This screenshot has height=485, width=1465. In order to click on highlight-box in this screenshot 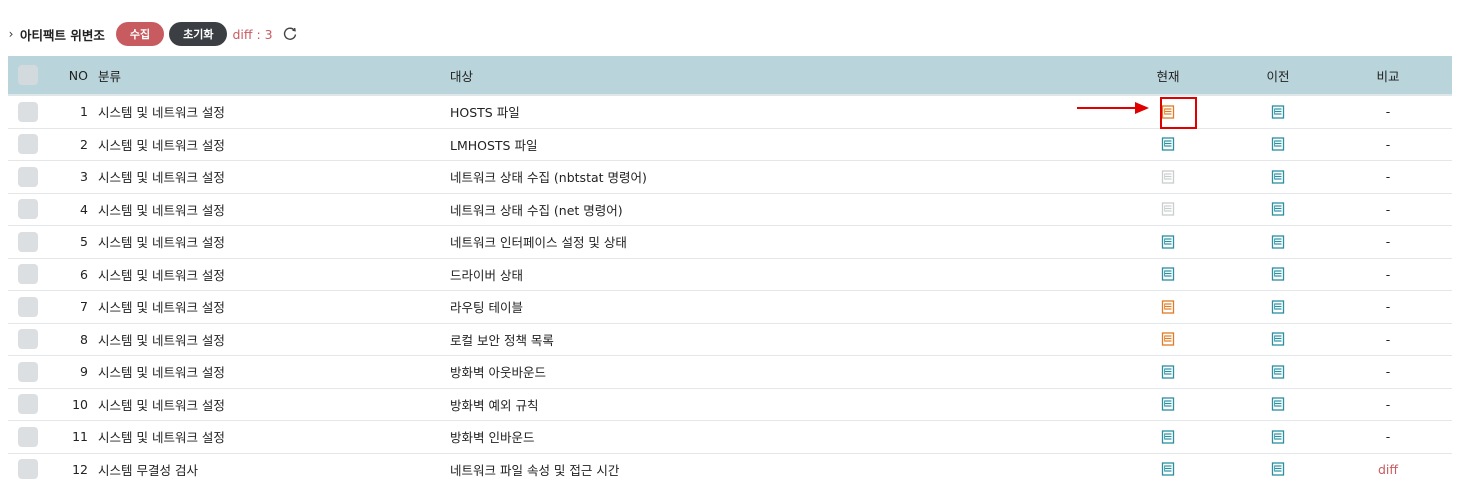, I will do `click(1178, 113)`.